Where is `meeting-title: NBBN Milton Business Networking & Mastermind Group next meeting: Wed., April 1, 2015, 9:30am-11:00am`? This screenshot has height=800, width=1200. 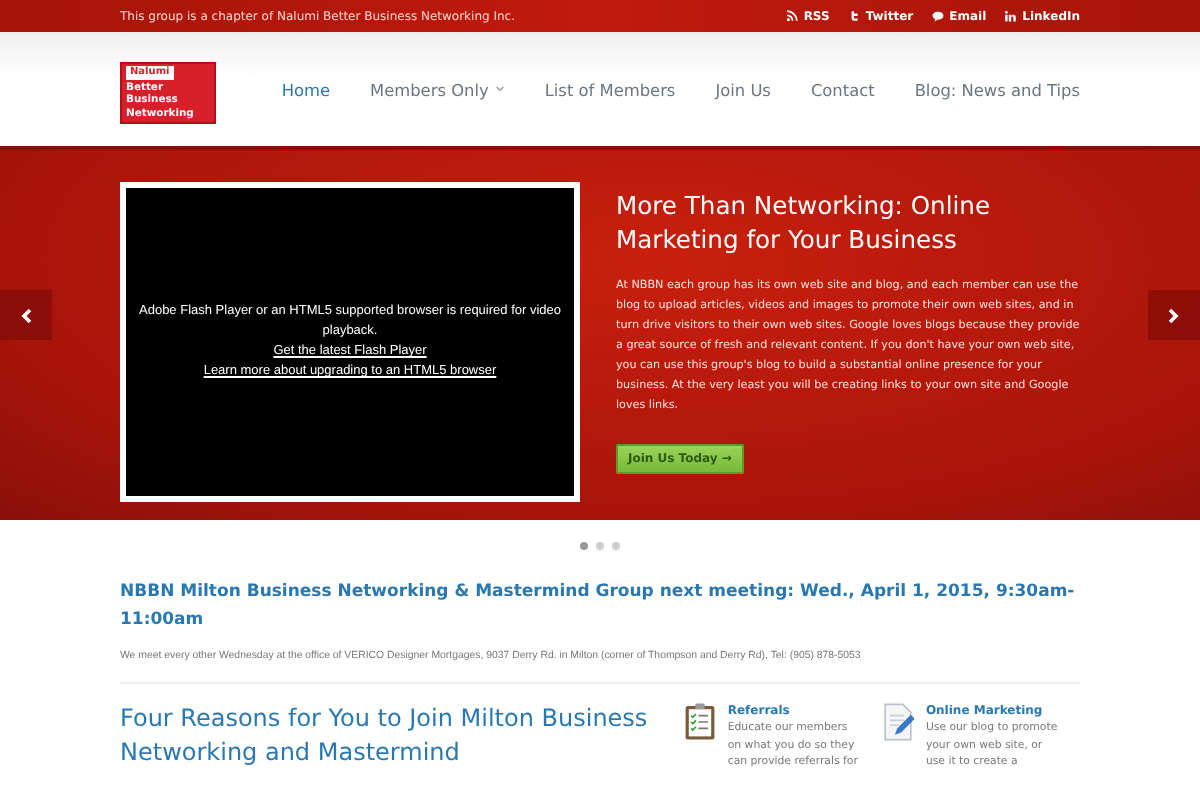 meeting-title: NBBN Milton Business Networking & Mastermind Group next meeting: Wed., April 1, 2015, 9:30am-11:00am is located at coordinates (598, 607).